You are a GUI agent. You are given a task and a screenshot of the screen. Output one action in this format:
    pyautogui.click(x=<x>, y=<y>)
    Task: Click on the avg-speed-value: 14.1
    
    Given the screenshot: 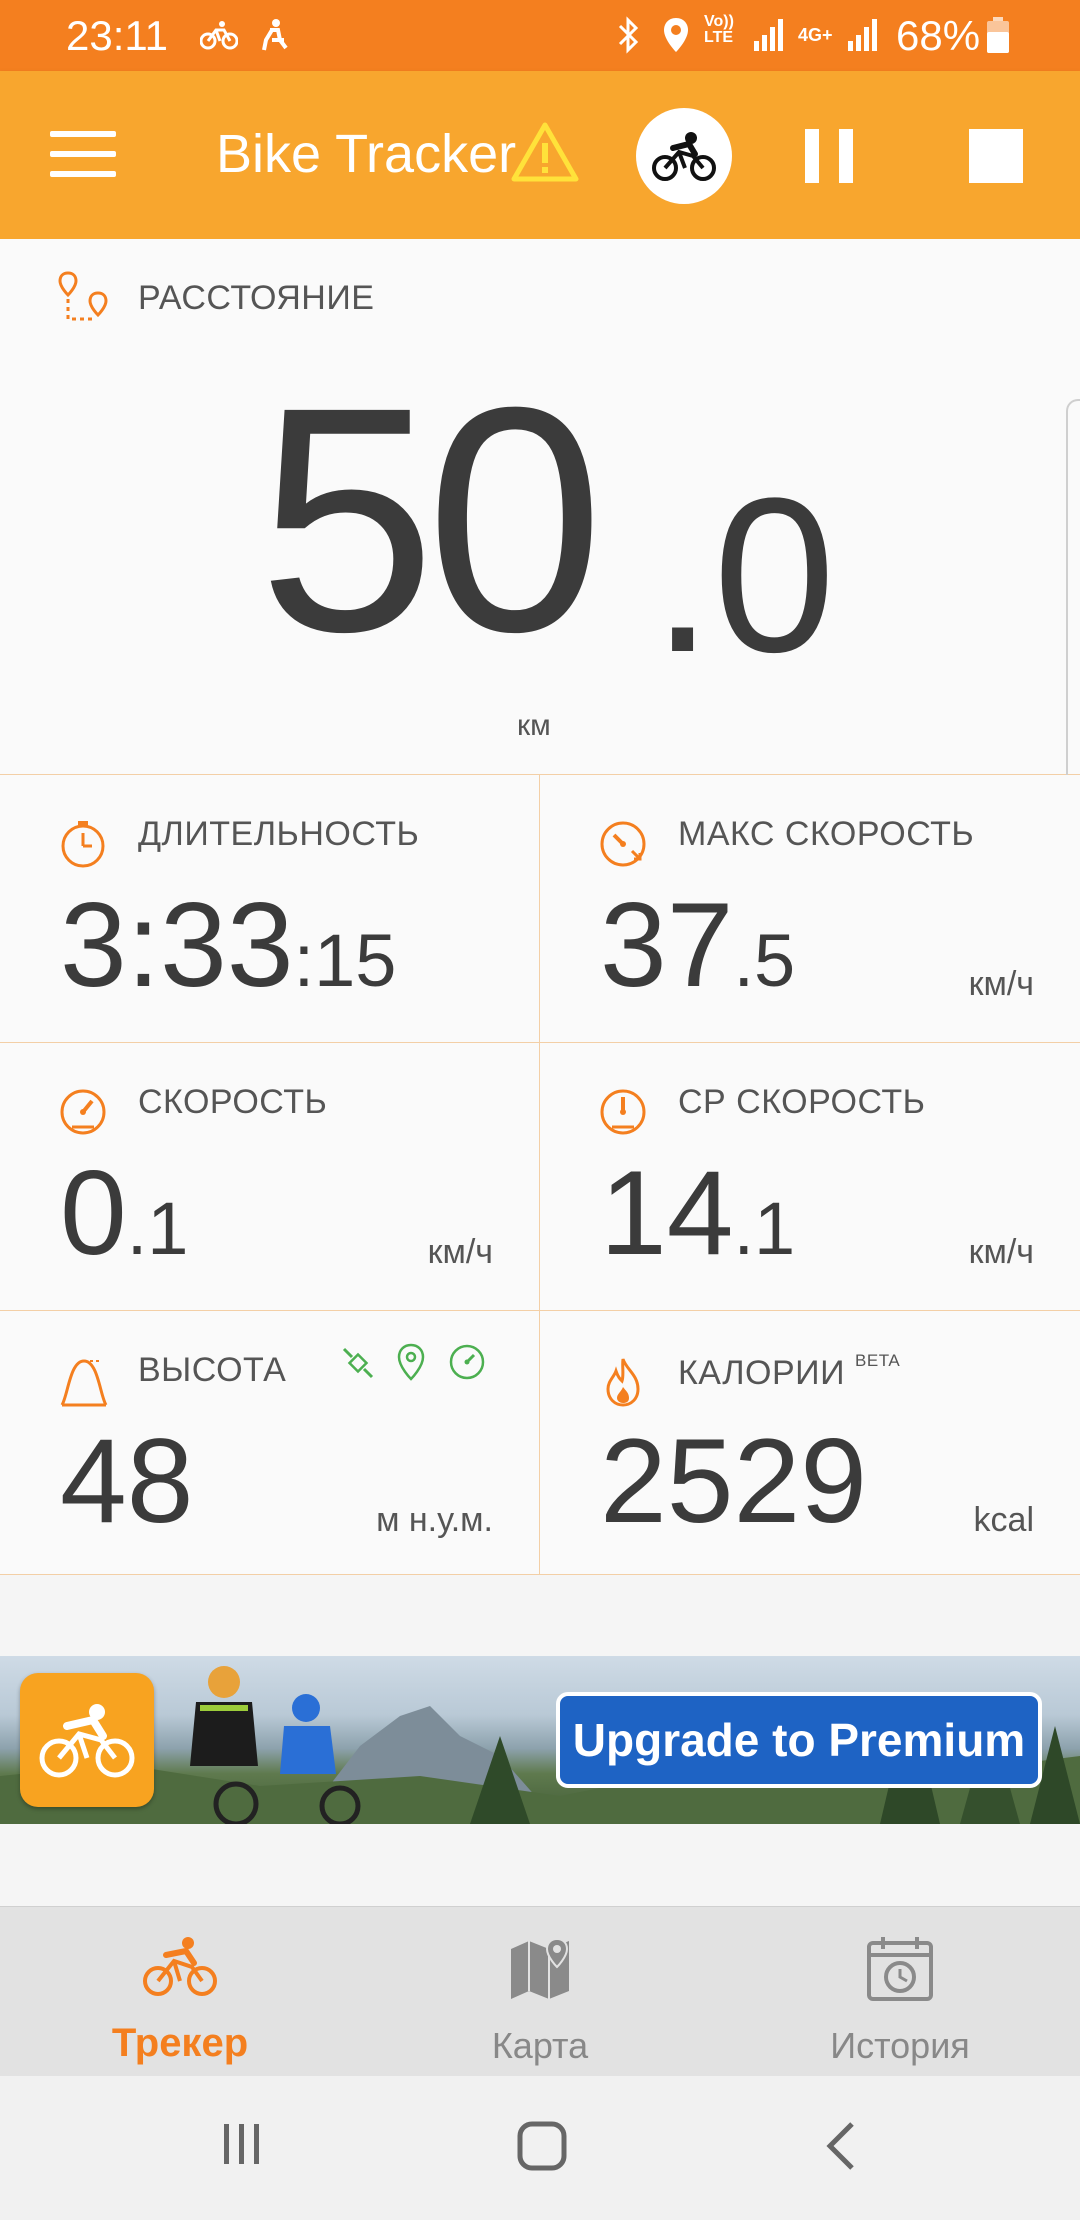 What is the action you would take?
    pyautogui.click(x=697, y=1213)
    